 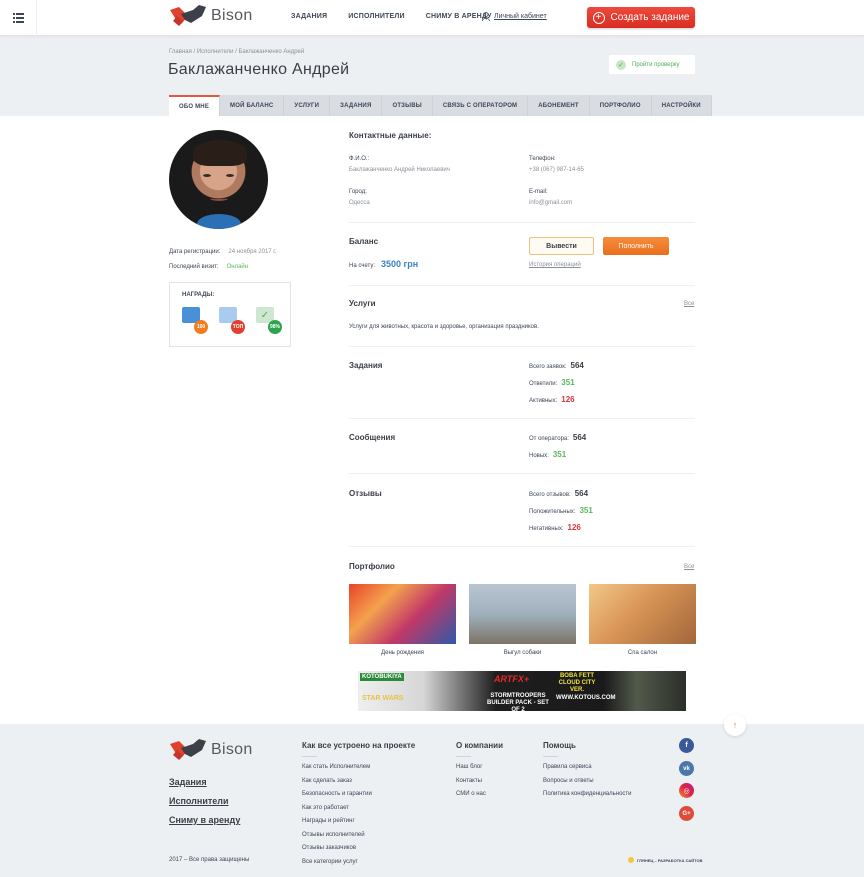 What do you see at coordinates (556, 170) in the screenshot?
I see `phone-value: +38 (067) 987-14-65` at bounding box center [556, 170].